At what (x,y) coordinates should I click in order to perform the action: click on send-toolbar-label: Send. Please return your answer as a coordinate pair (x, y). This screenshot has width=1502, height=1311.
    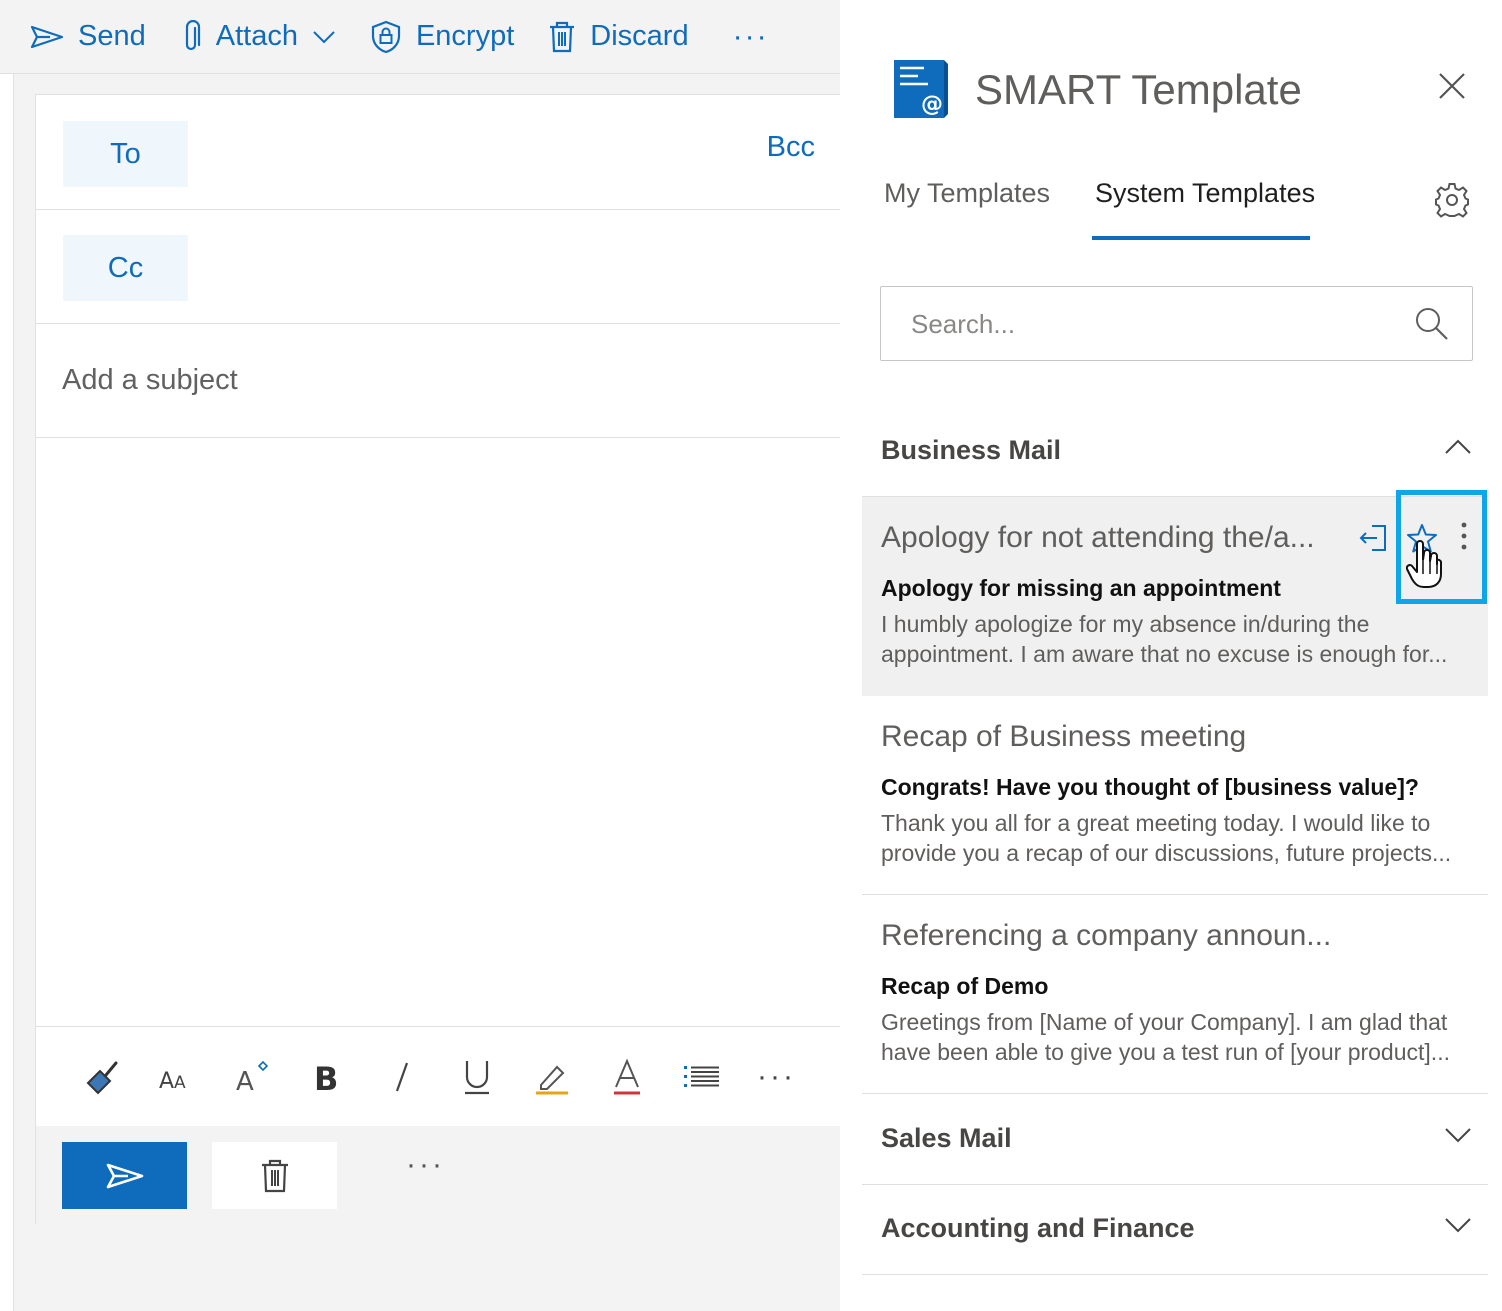
    Looking at the image, I should click on (112, 36).